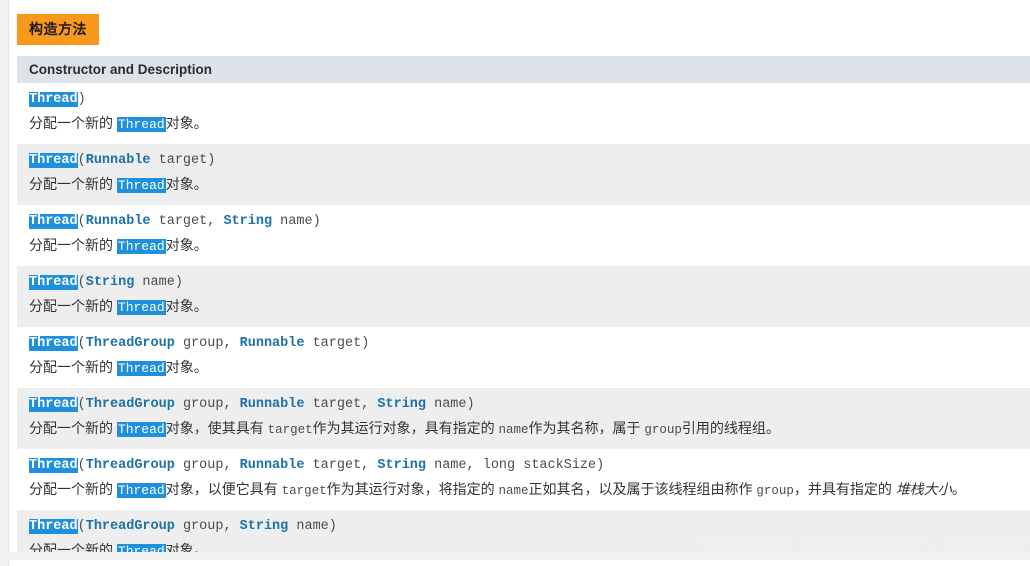  Describe the element at coordinates (405, 428) in the screenshot. I see `desc-text: 作为其运行对象，具有指定的` at that location.